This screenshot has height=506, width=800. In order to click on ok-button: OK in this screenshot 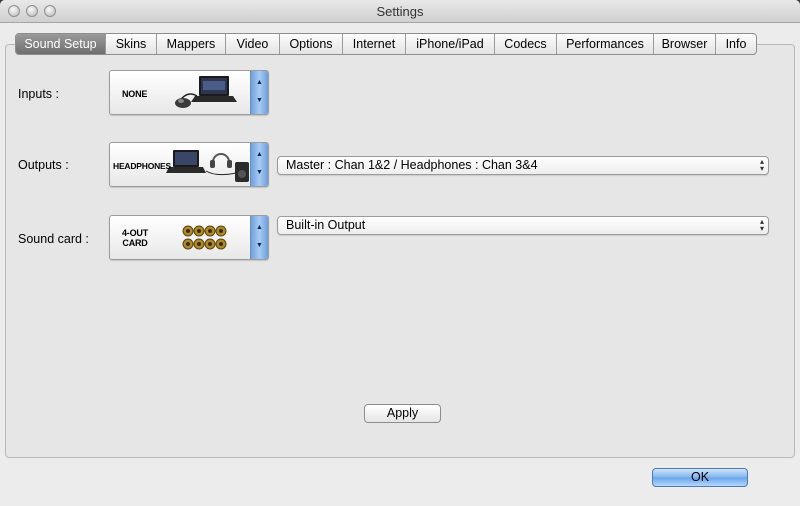, I will do `click(700, 477)`.